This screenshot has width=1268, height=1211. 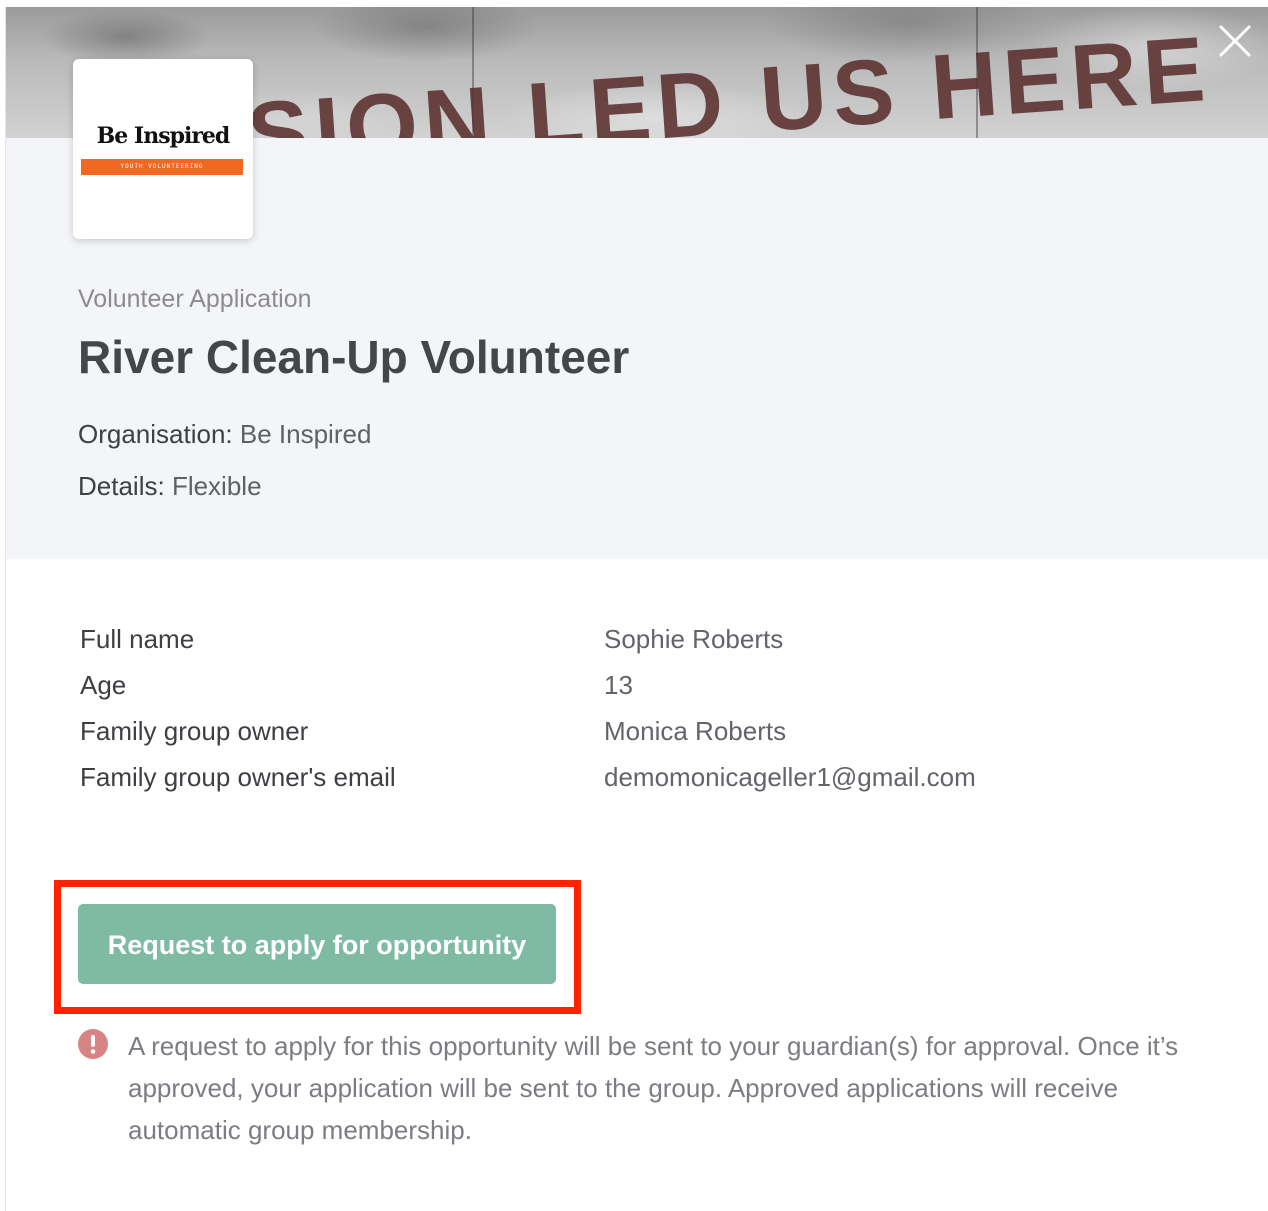 What do you see at coordinates (137, 639) in the screenshot?
I see `info-label: Full name` at bounding box center [137, 639].